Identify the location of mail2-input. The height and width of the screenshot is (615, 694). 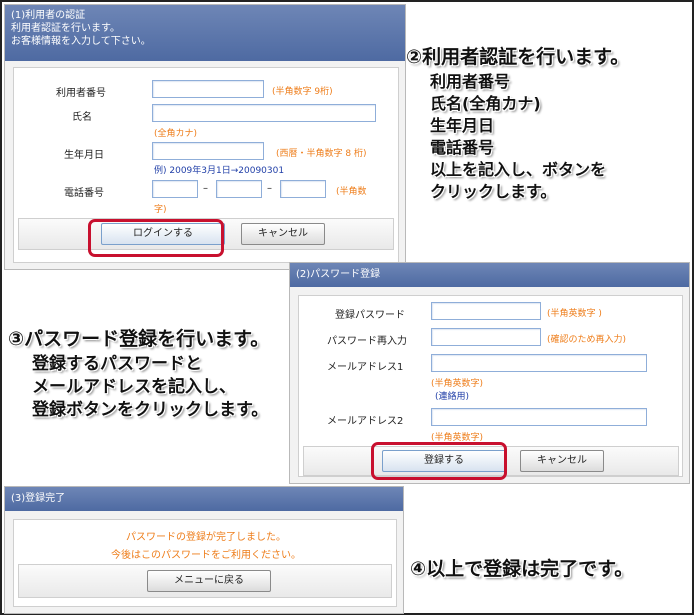
(539, 417).